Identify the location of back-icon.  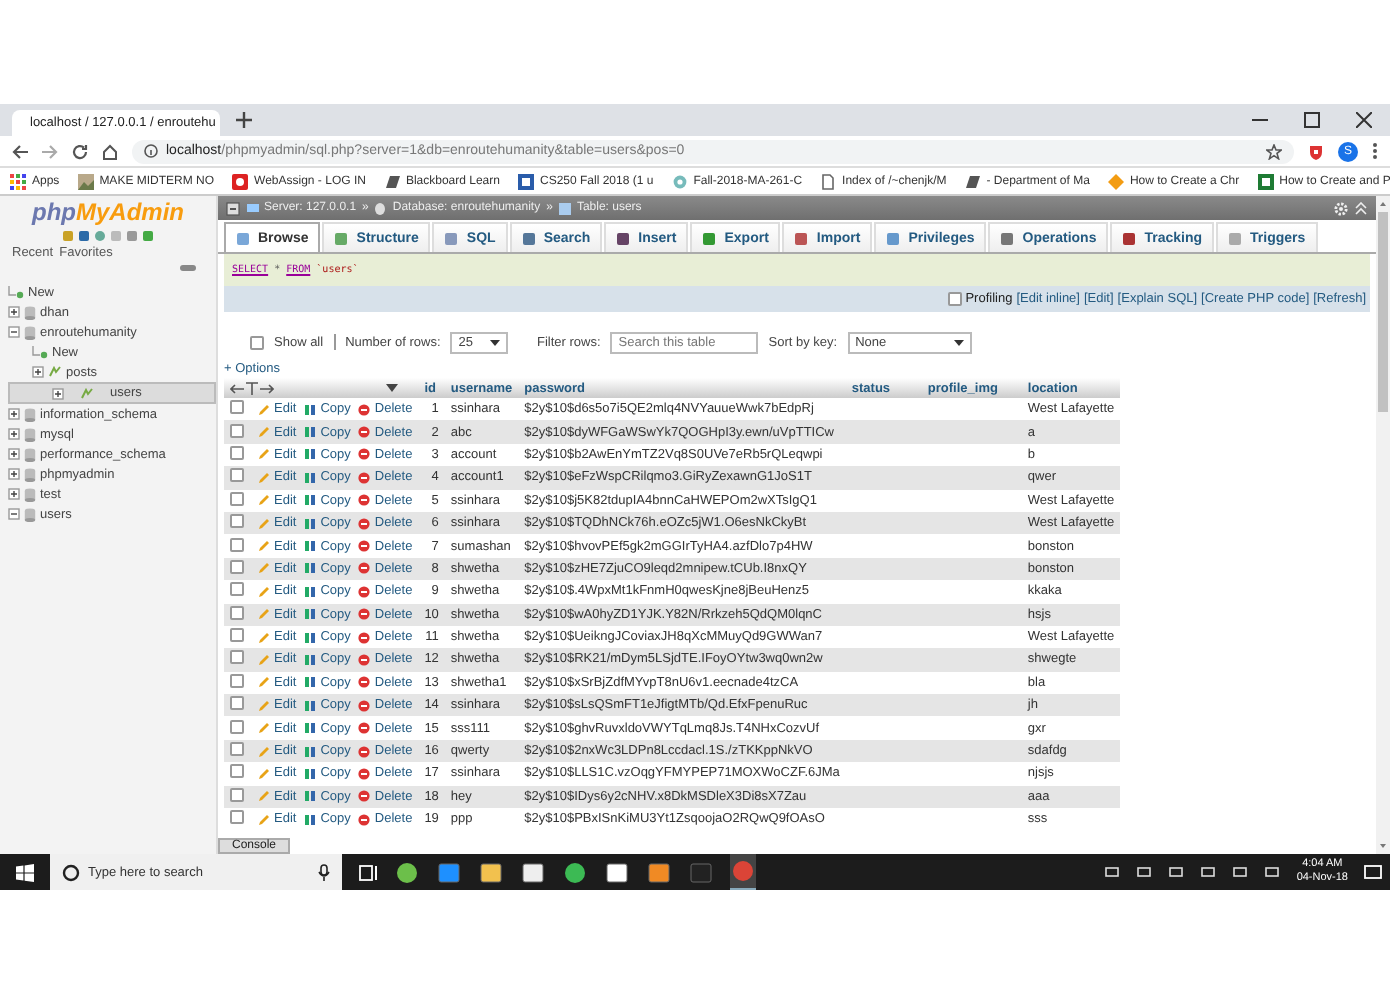
(20, 151).